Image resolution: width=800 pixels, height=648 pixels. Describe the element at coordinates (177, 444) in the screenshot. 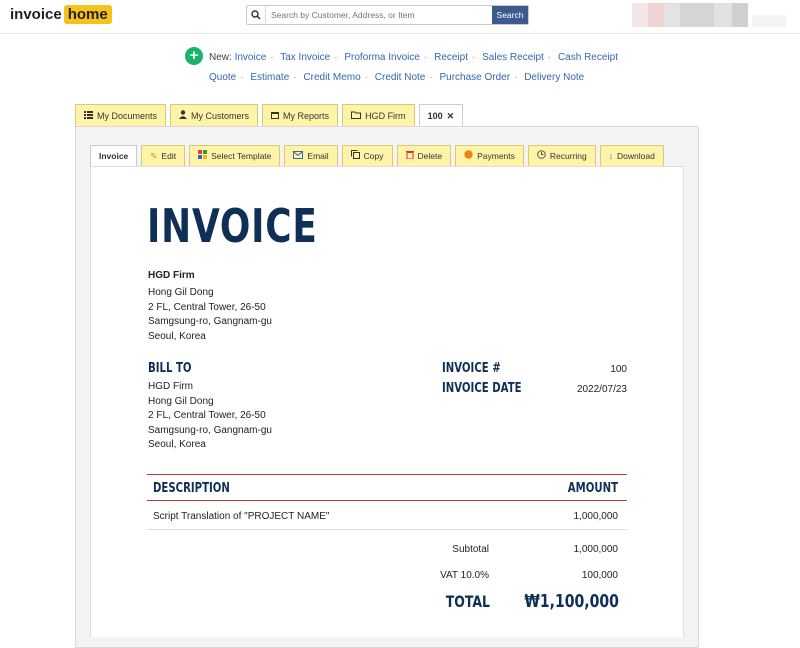

I see `bill-to-line: Seoul, Korea` at that location.